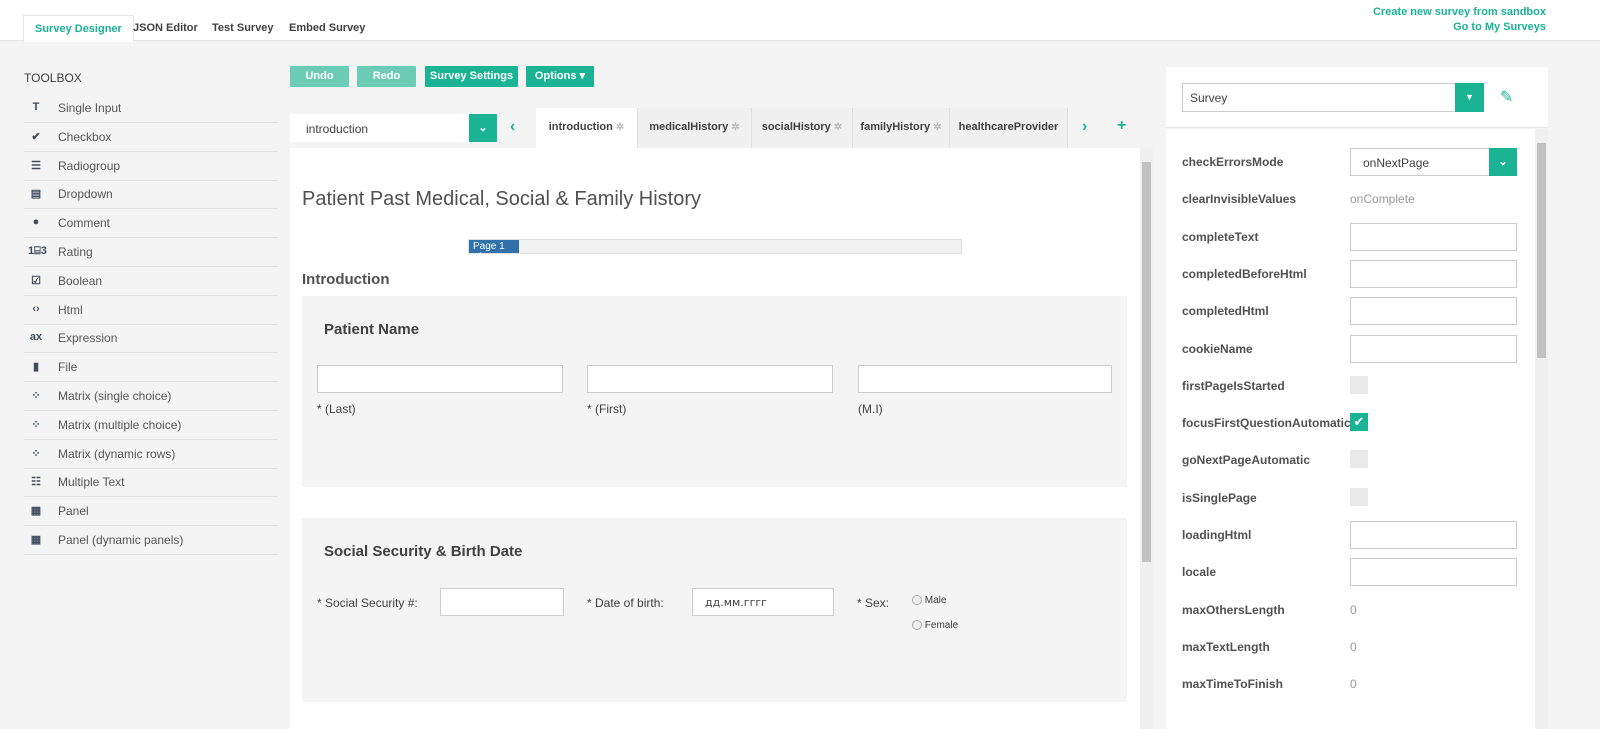  Describe the element at coordinates (243, 28) in the screenshot. I see `tab-test-survey: Test Survey` at that location.